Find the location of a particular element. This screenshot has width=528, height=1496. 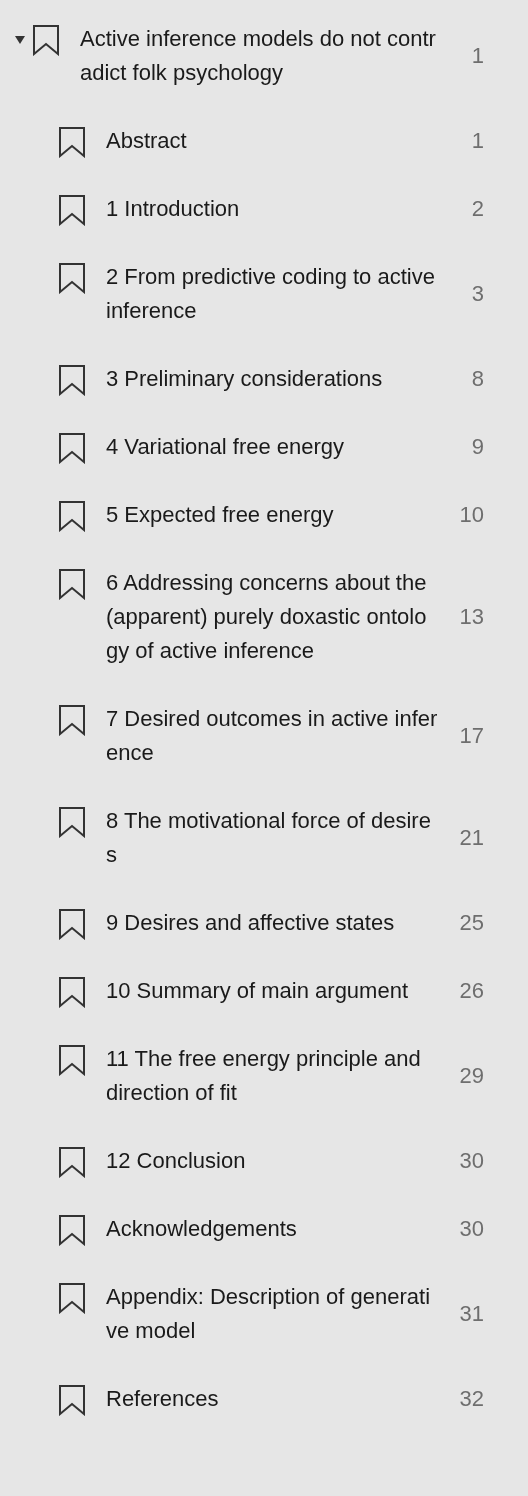

outline-title: Active inference models do not contradict folk psychology is located at coordinates (264, 56).